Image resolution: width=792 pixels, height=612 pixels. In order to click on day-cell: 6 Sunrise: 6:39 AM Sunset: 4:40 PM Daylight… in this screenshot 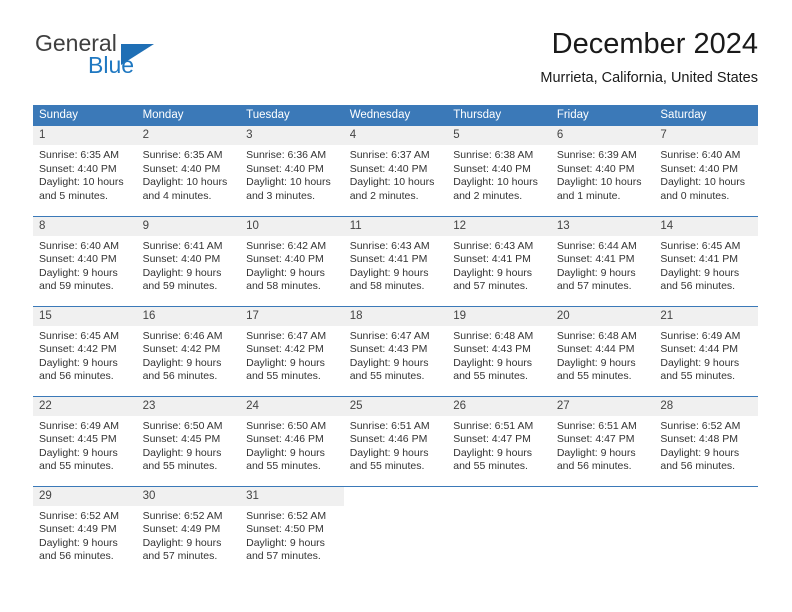, I will do `click(602, 171)`.